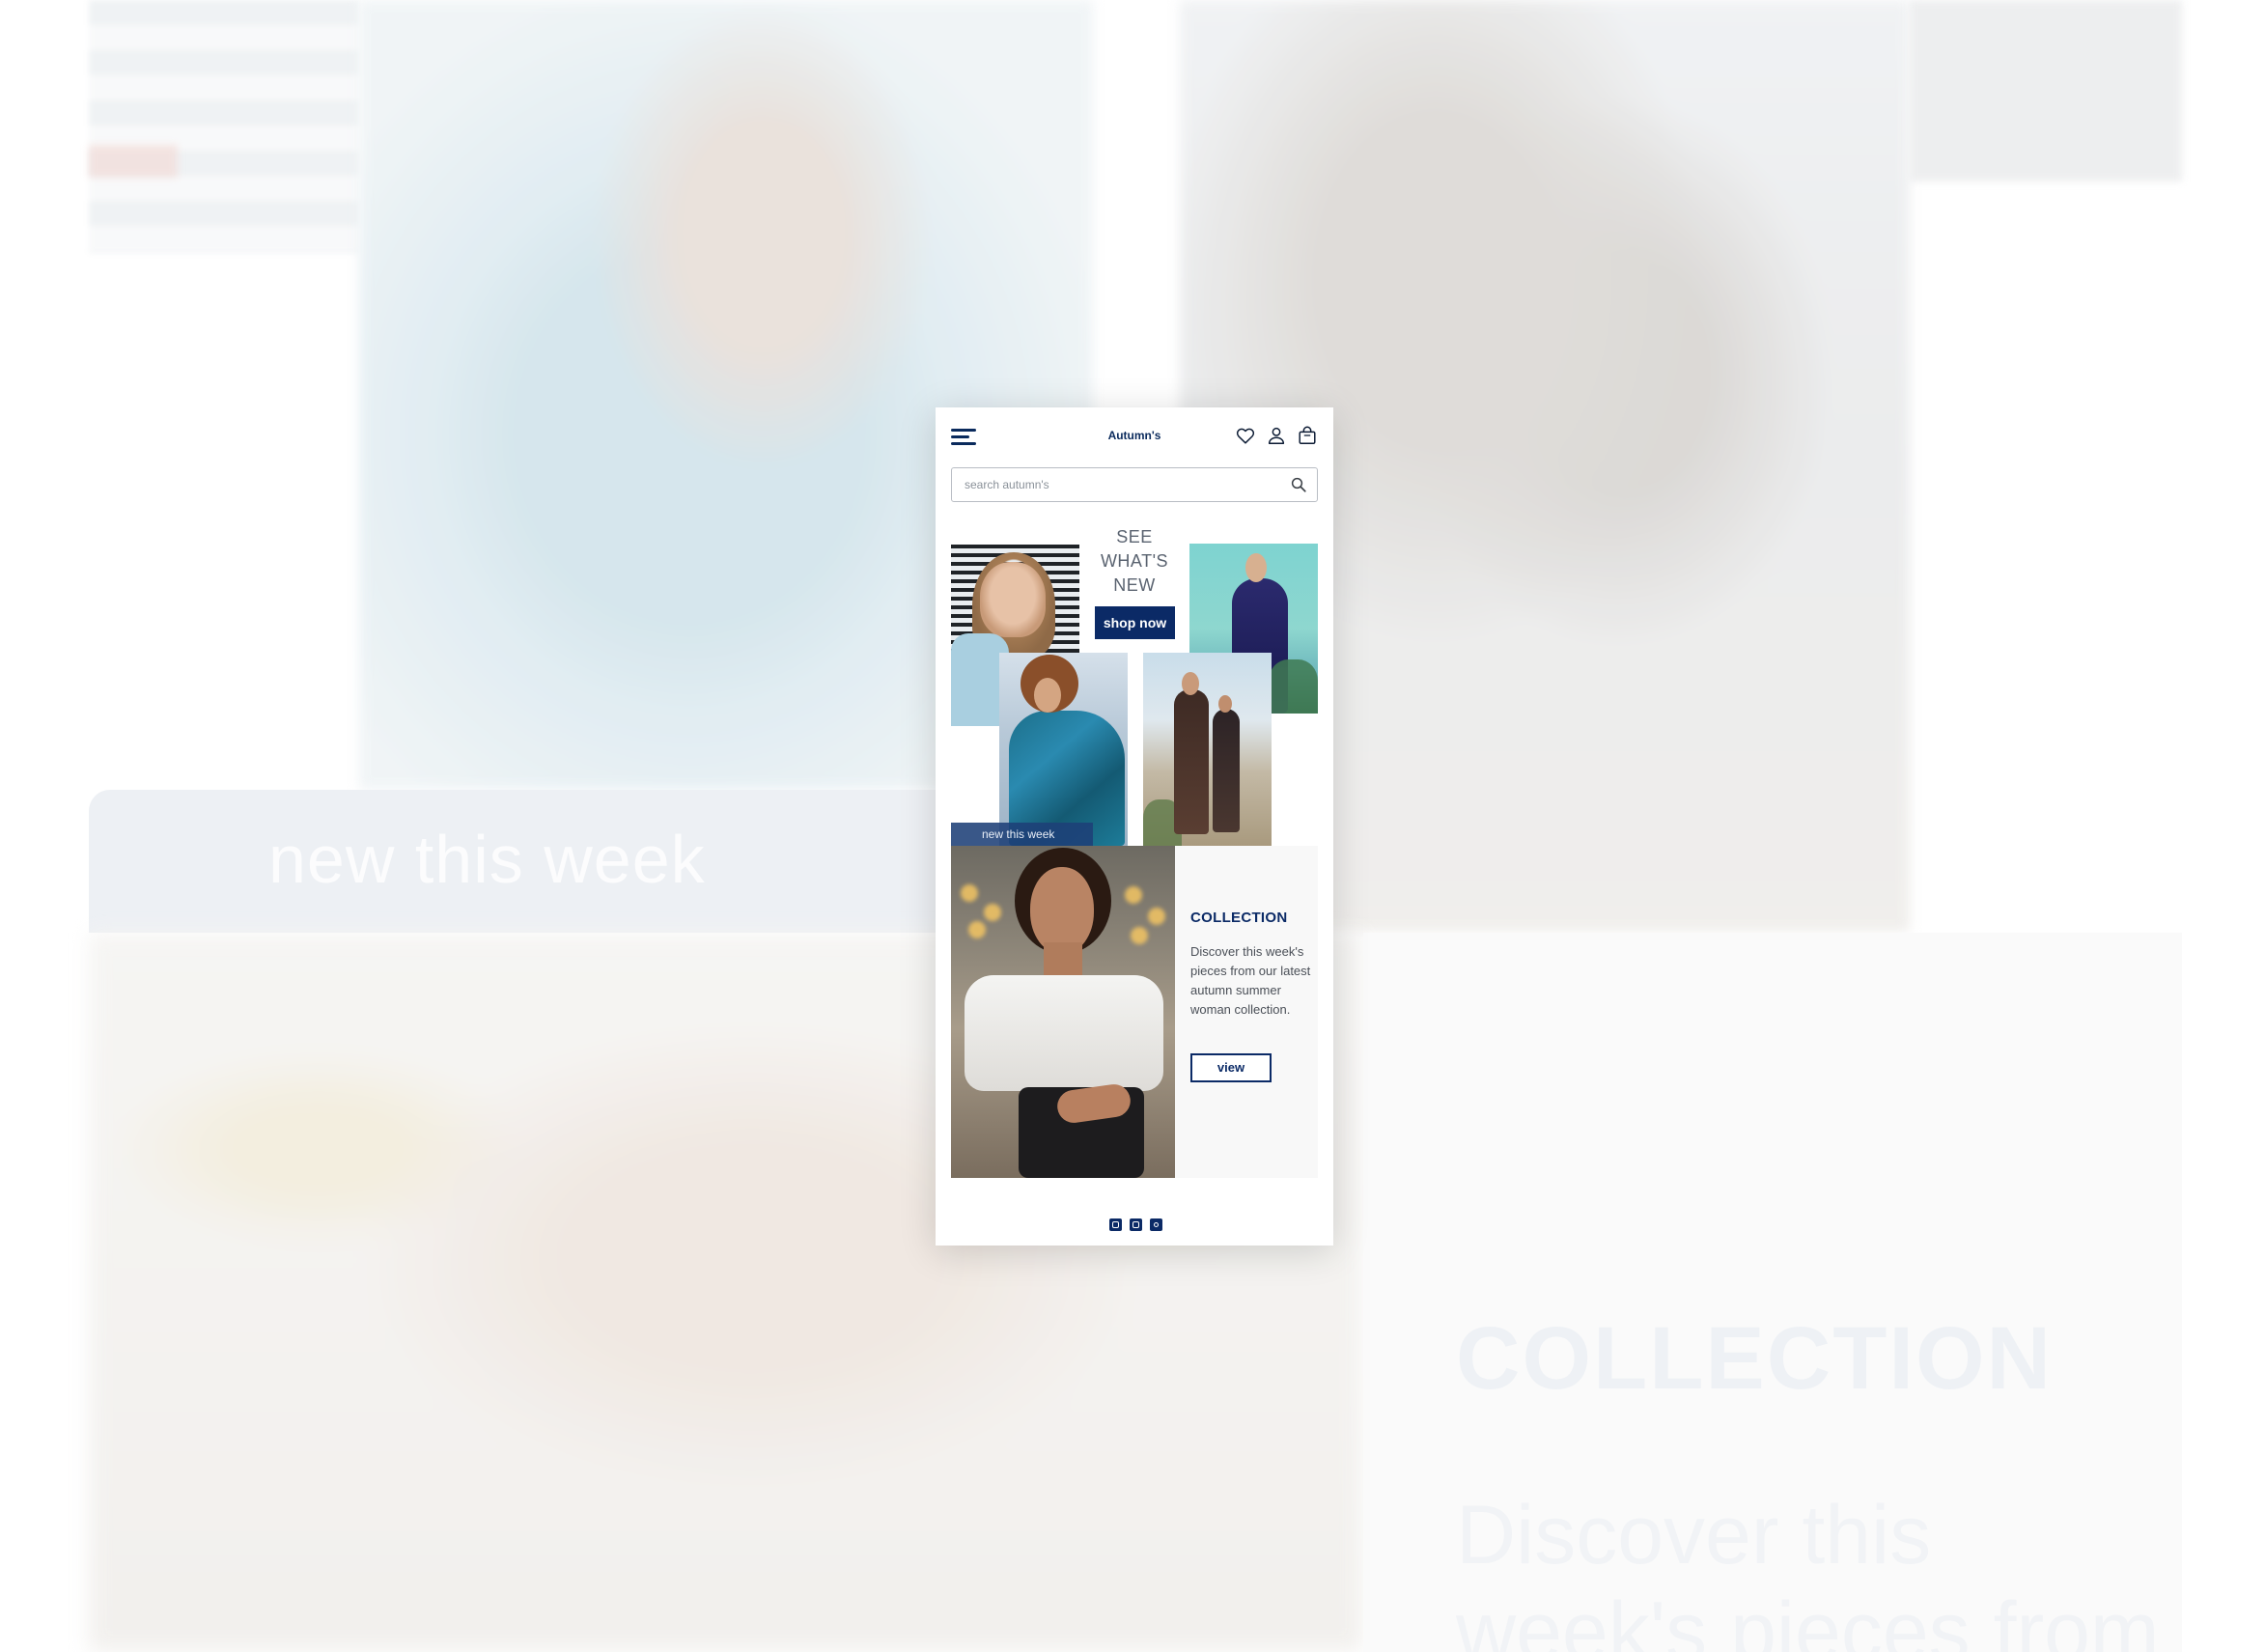 This screenshot has width=2265, height=1652. I want to click on background-collection-title: COLLECTION, so click(1754, 1359).